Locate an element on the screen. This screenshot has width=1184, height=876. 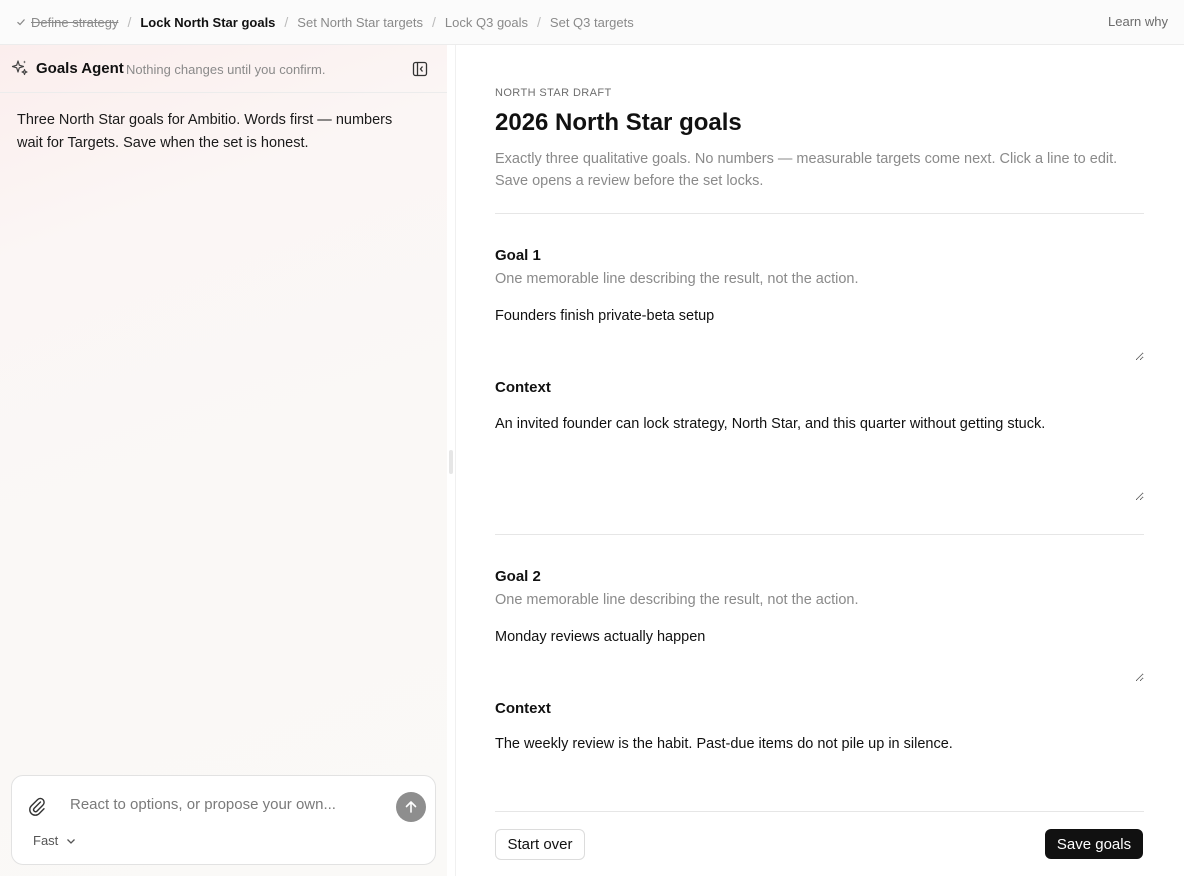
goal-2-title-field is located at coordinates (819, 655).